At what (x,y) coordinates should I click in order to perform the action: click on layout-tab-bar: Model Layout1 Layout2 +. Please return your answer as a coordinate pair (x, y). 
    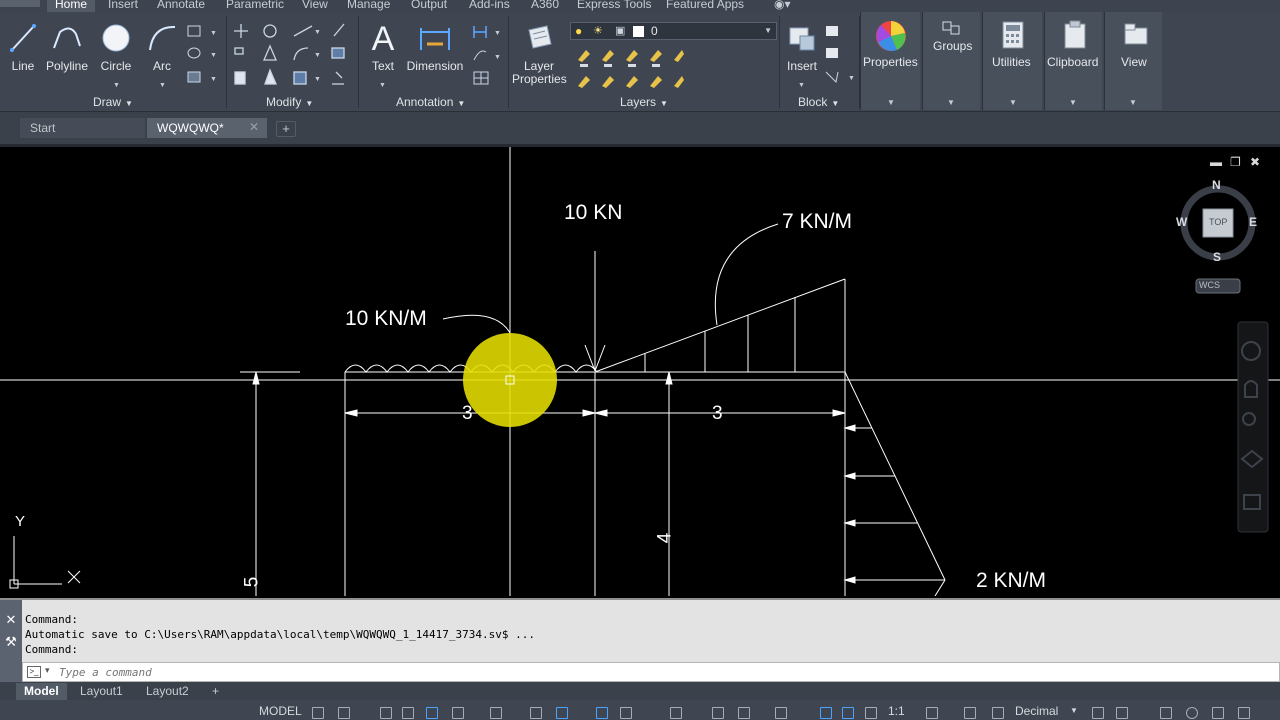
    Looking at the image, I should click on (640, 691).